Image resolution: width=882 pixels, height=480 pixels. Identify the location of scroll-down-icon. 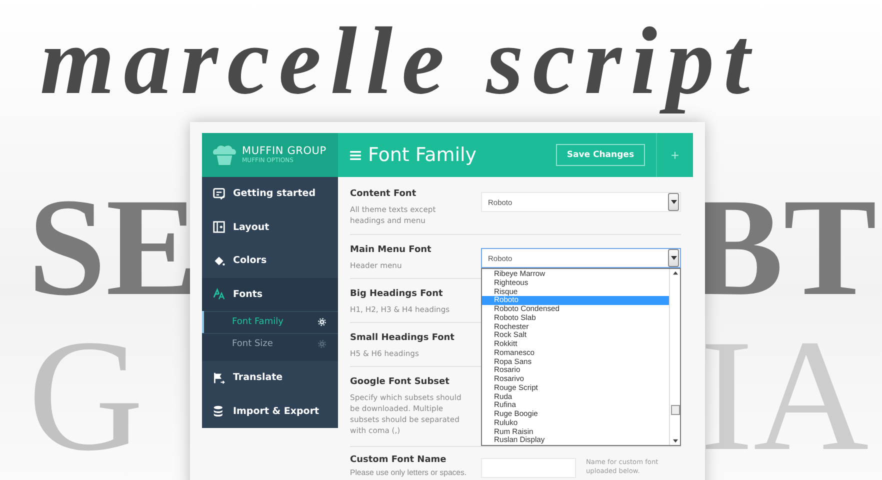
(675, 441).